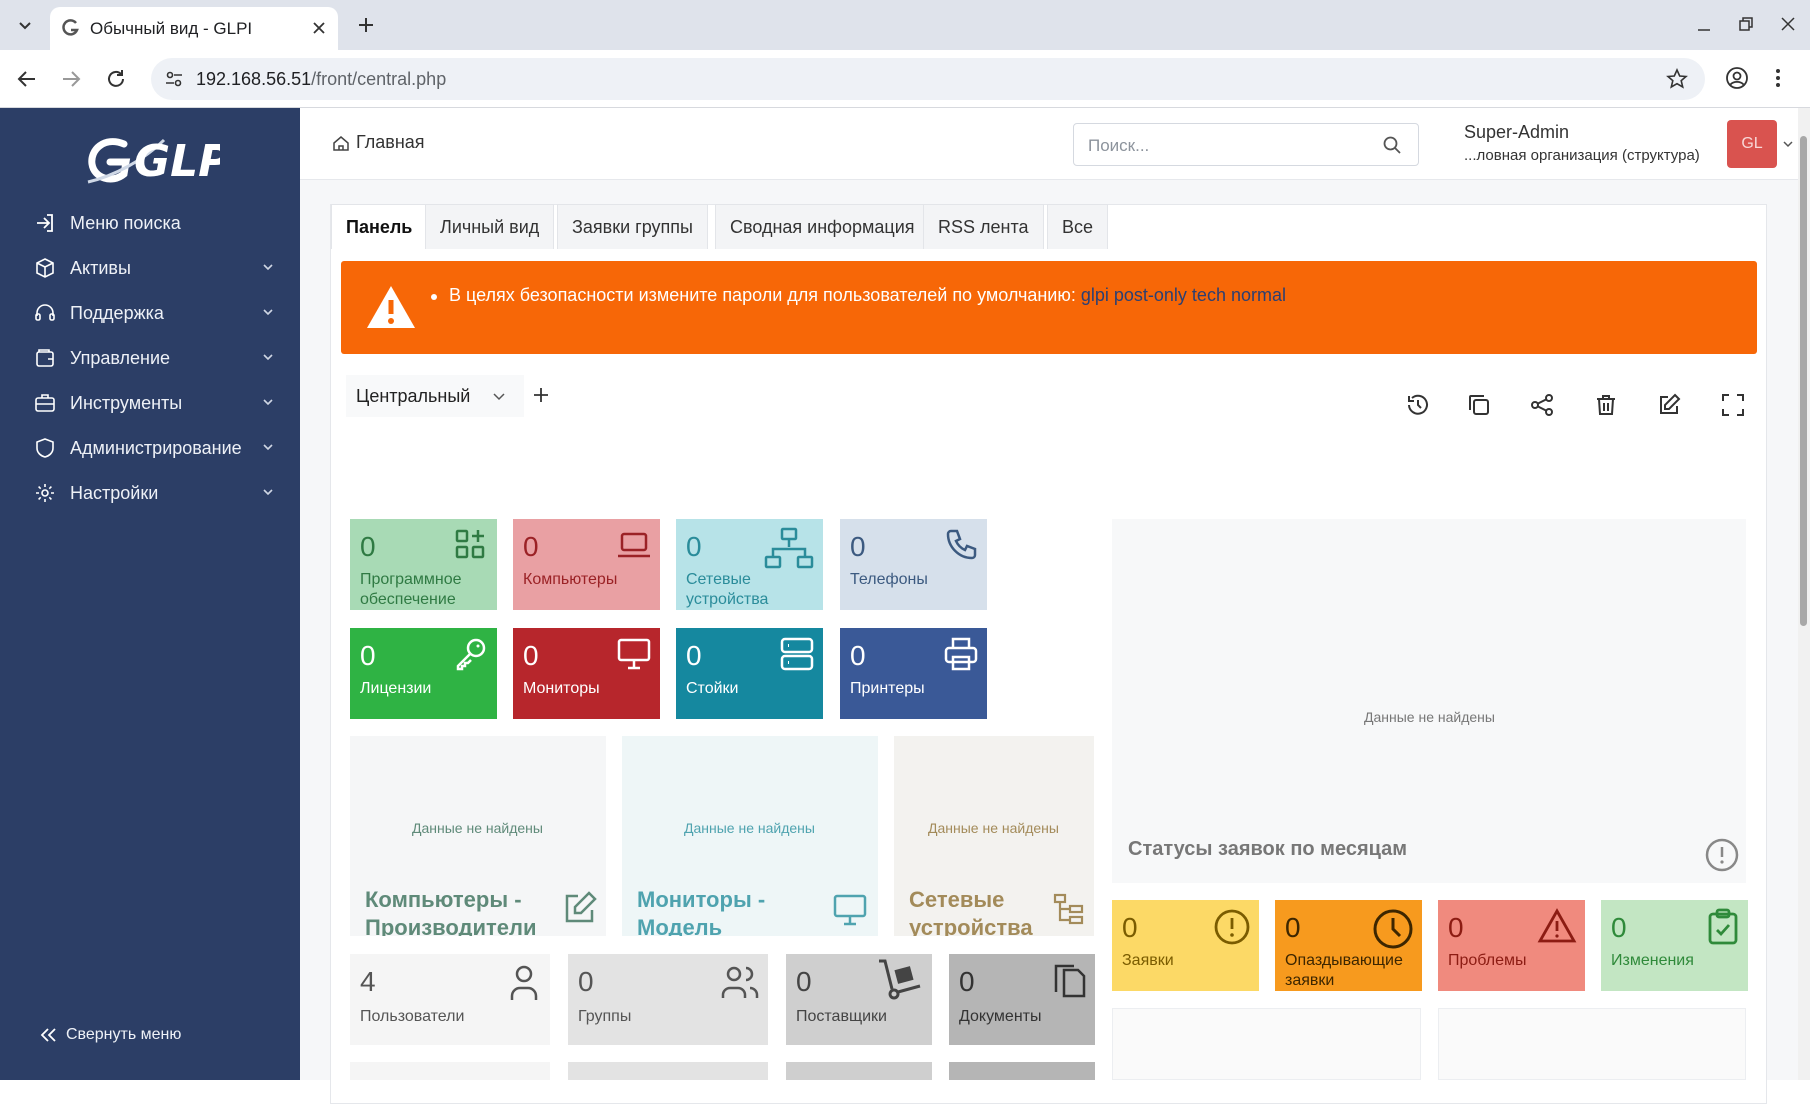 This screenshot has width=1810, height=1104. I want to click on browser-menu-icon, so click(1778, 78).